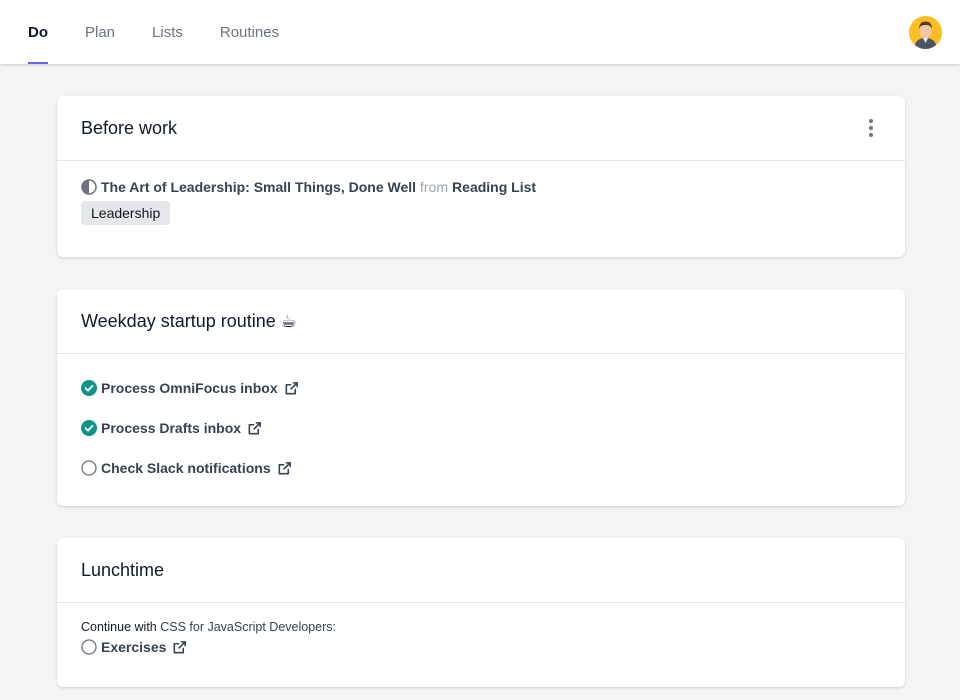  Describe the element at coordinates (248, 627) in the screenshot. I see `course-link: CSS for JavaScript Developers:` at that location.